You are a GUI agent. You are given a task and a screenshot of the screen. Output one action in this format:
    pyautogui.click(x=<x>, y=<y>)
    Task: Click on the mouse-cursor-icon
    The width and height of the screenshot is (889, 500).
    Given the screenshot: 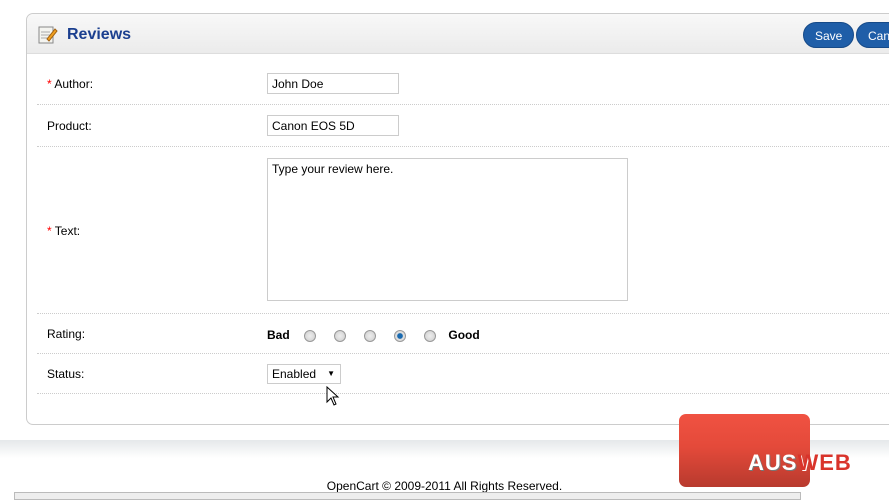 What is the action you would take?
    pyautogui.click(x=333, y=396)
    